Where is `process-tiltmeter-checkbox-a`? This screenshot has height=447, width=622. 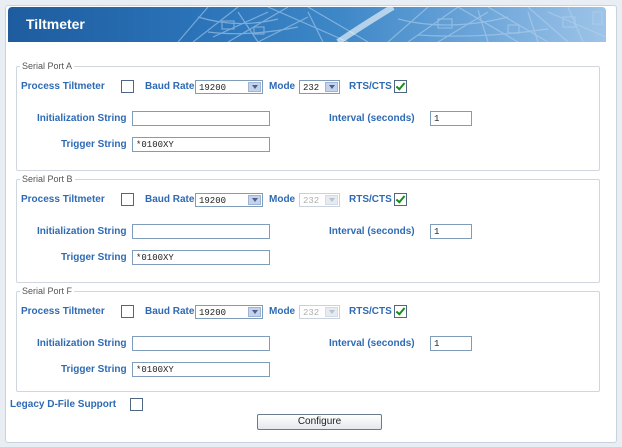
process-tiltmeter-checkbox-a is located at coordinates (127, 86).